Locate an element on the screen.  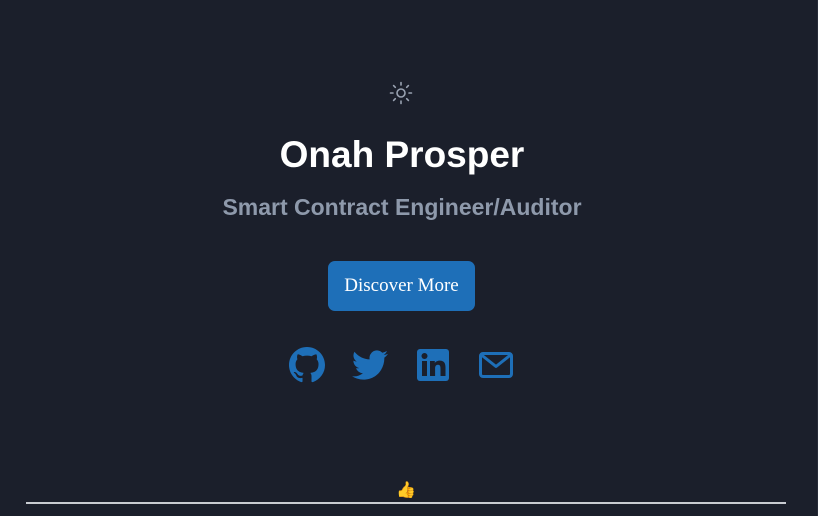
email-link is located at coordinates (496, 365).